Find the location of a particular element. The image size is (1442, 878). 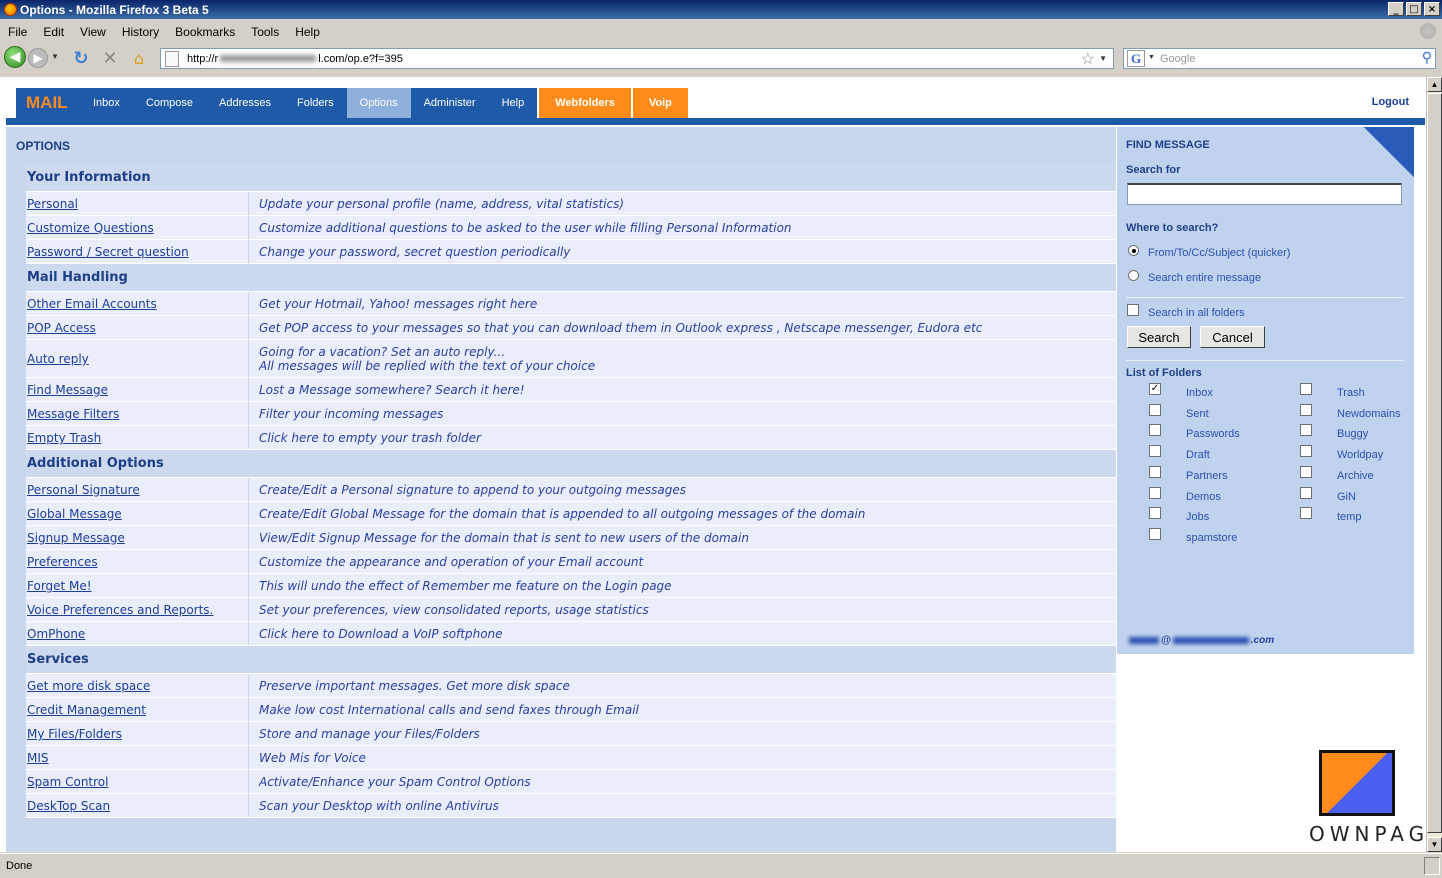

option-link: Customize Questions is located at coordinates (137, 227).